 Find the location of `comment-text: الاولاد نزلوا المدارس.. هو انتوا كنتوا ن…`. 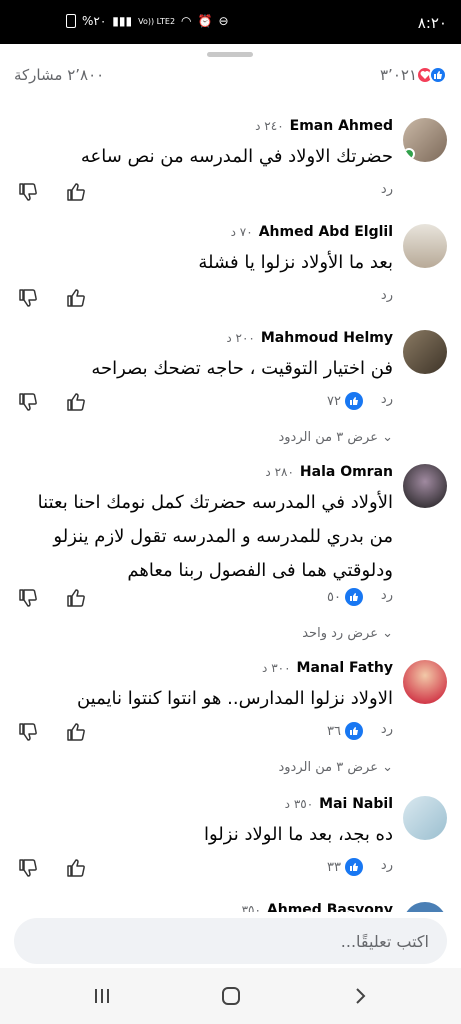

comment-text: الاولاد نزلوا المدارس.. هو انتوا كنتوا ن… is located at coordinates (234, 698).